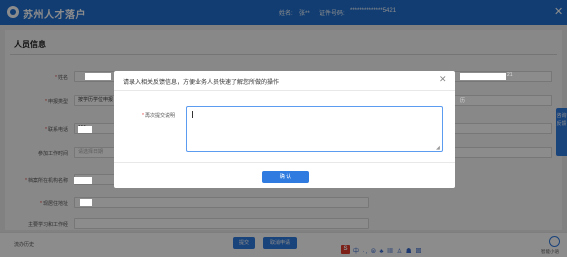  I want to click on name-redaction, so click(98, 76).